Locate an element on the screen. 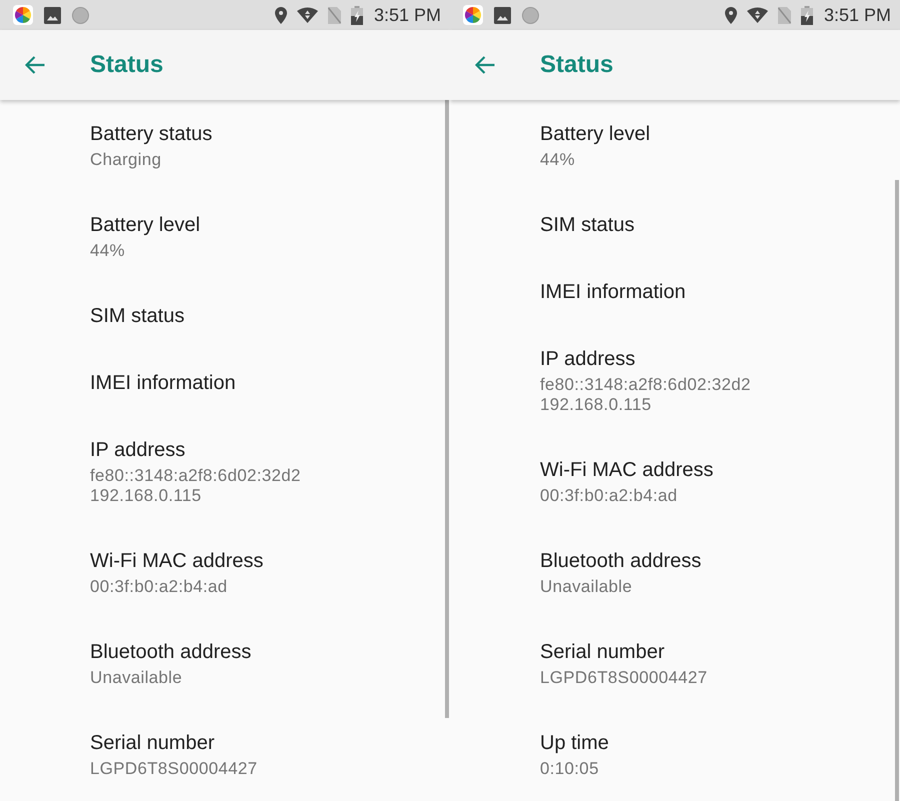 The width and height of the screenshot is (900, 801). setting-title: Up time is located at coordinates (574, 743).